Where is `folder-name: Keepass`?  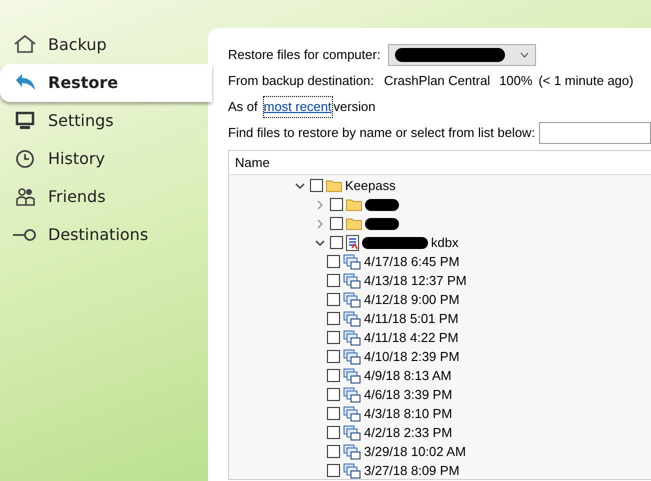
folder-name: Keepass is located at coordinates (370, 186).